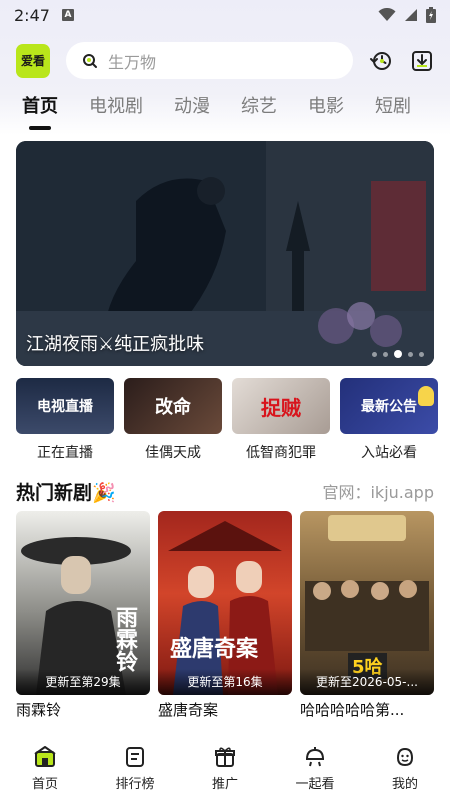 The height and width of the screenshot is (801, 450). Describe the element at coordinates (259, 112) in the screenshot. I see `tab-variety: 综艺` at that location.